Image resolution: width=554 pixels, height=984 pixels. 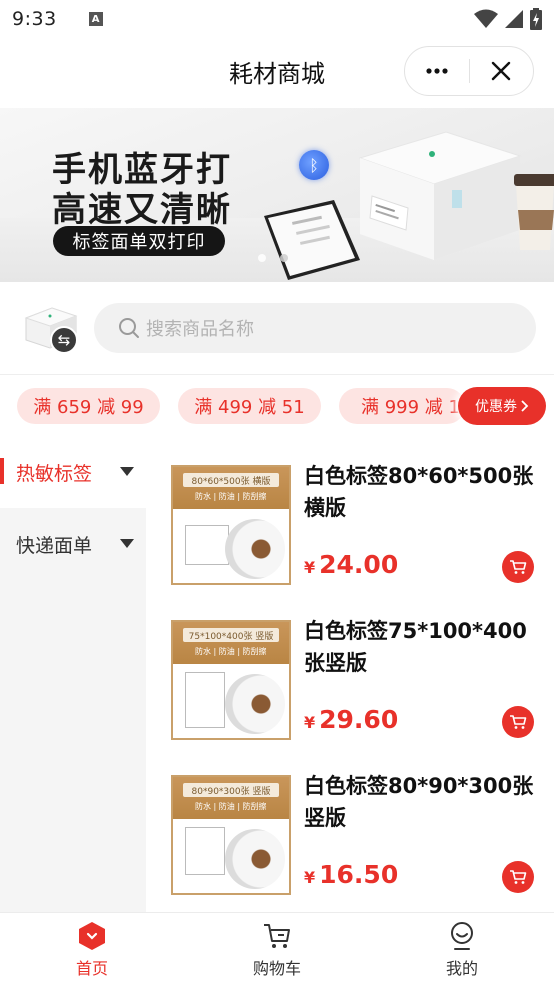 I want to click on tab-home: 首页, so click(x=92, y=948).